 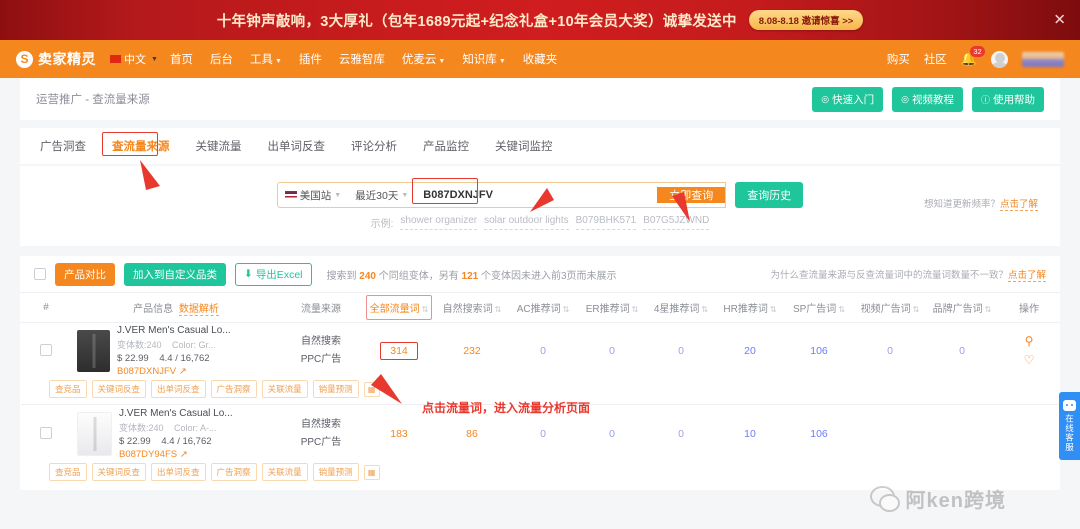 What do you see at coordinates (141, 146) in the screenshot?
I see `tab-traffic-source: 查流量来源` at bounding box center [141, 146].